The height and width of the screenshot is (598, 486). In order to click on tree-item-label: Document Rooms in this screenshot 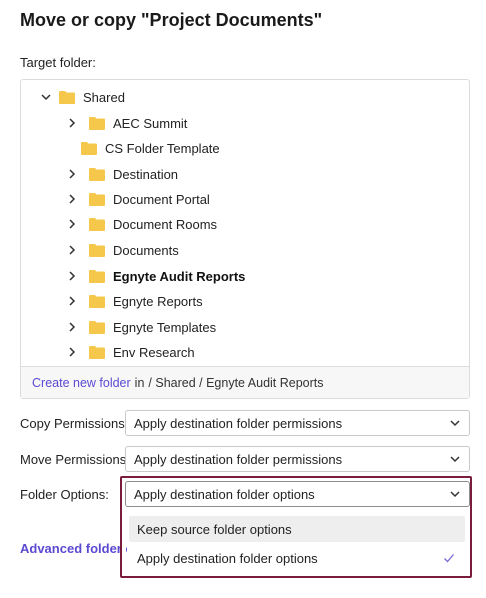, I will do `click(165, 224)`.